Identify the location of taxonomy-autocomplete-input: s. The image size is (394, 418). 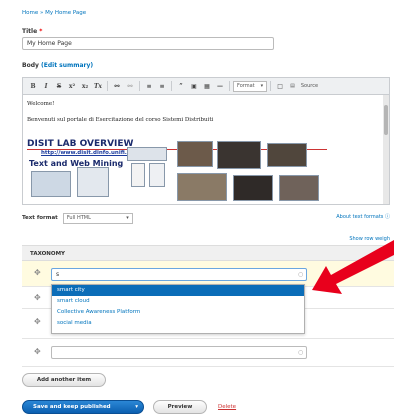
(179, 274).